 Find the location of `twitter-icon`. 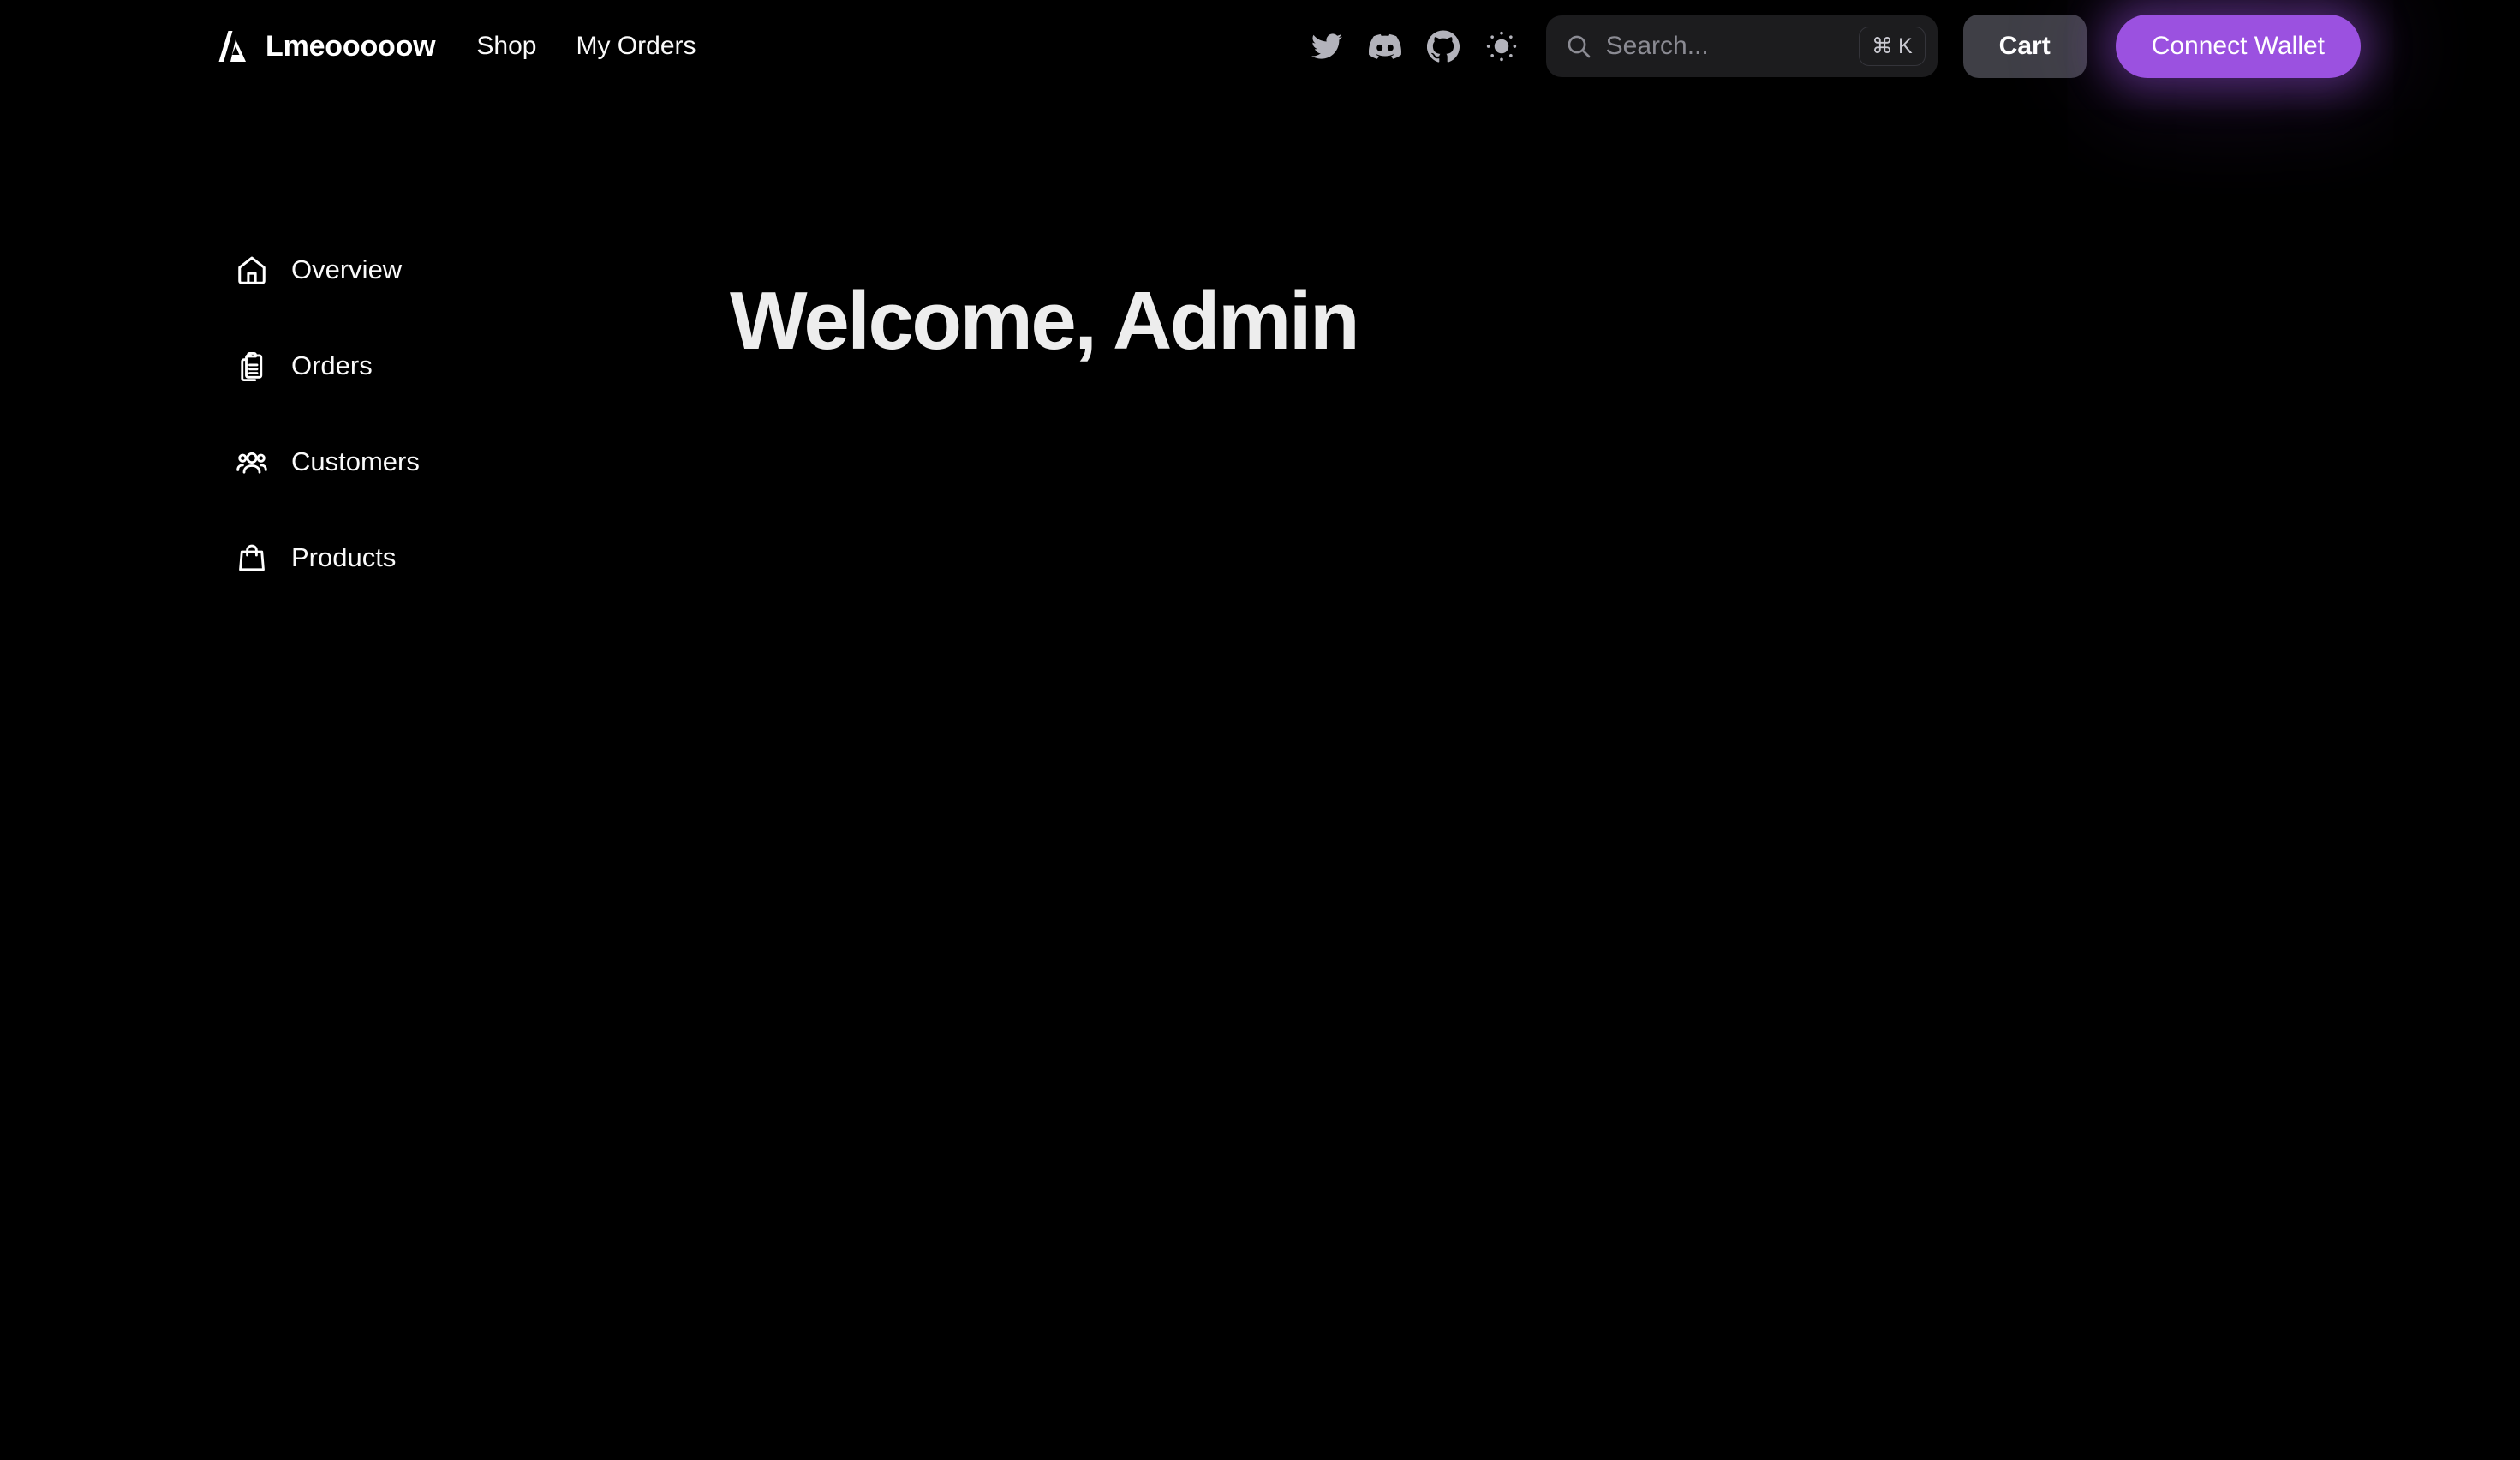

twitter-icon is located at coordinates (1326, 47).